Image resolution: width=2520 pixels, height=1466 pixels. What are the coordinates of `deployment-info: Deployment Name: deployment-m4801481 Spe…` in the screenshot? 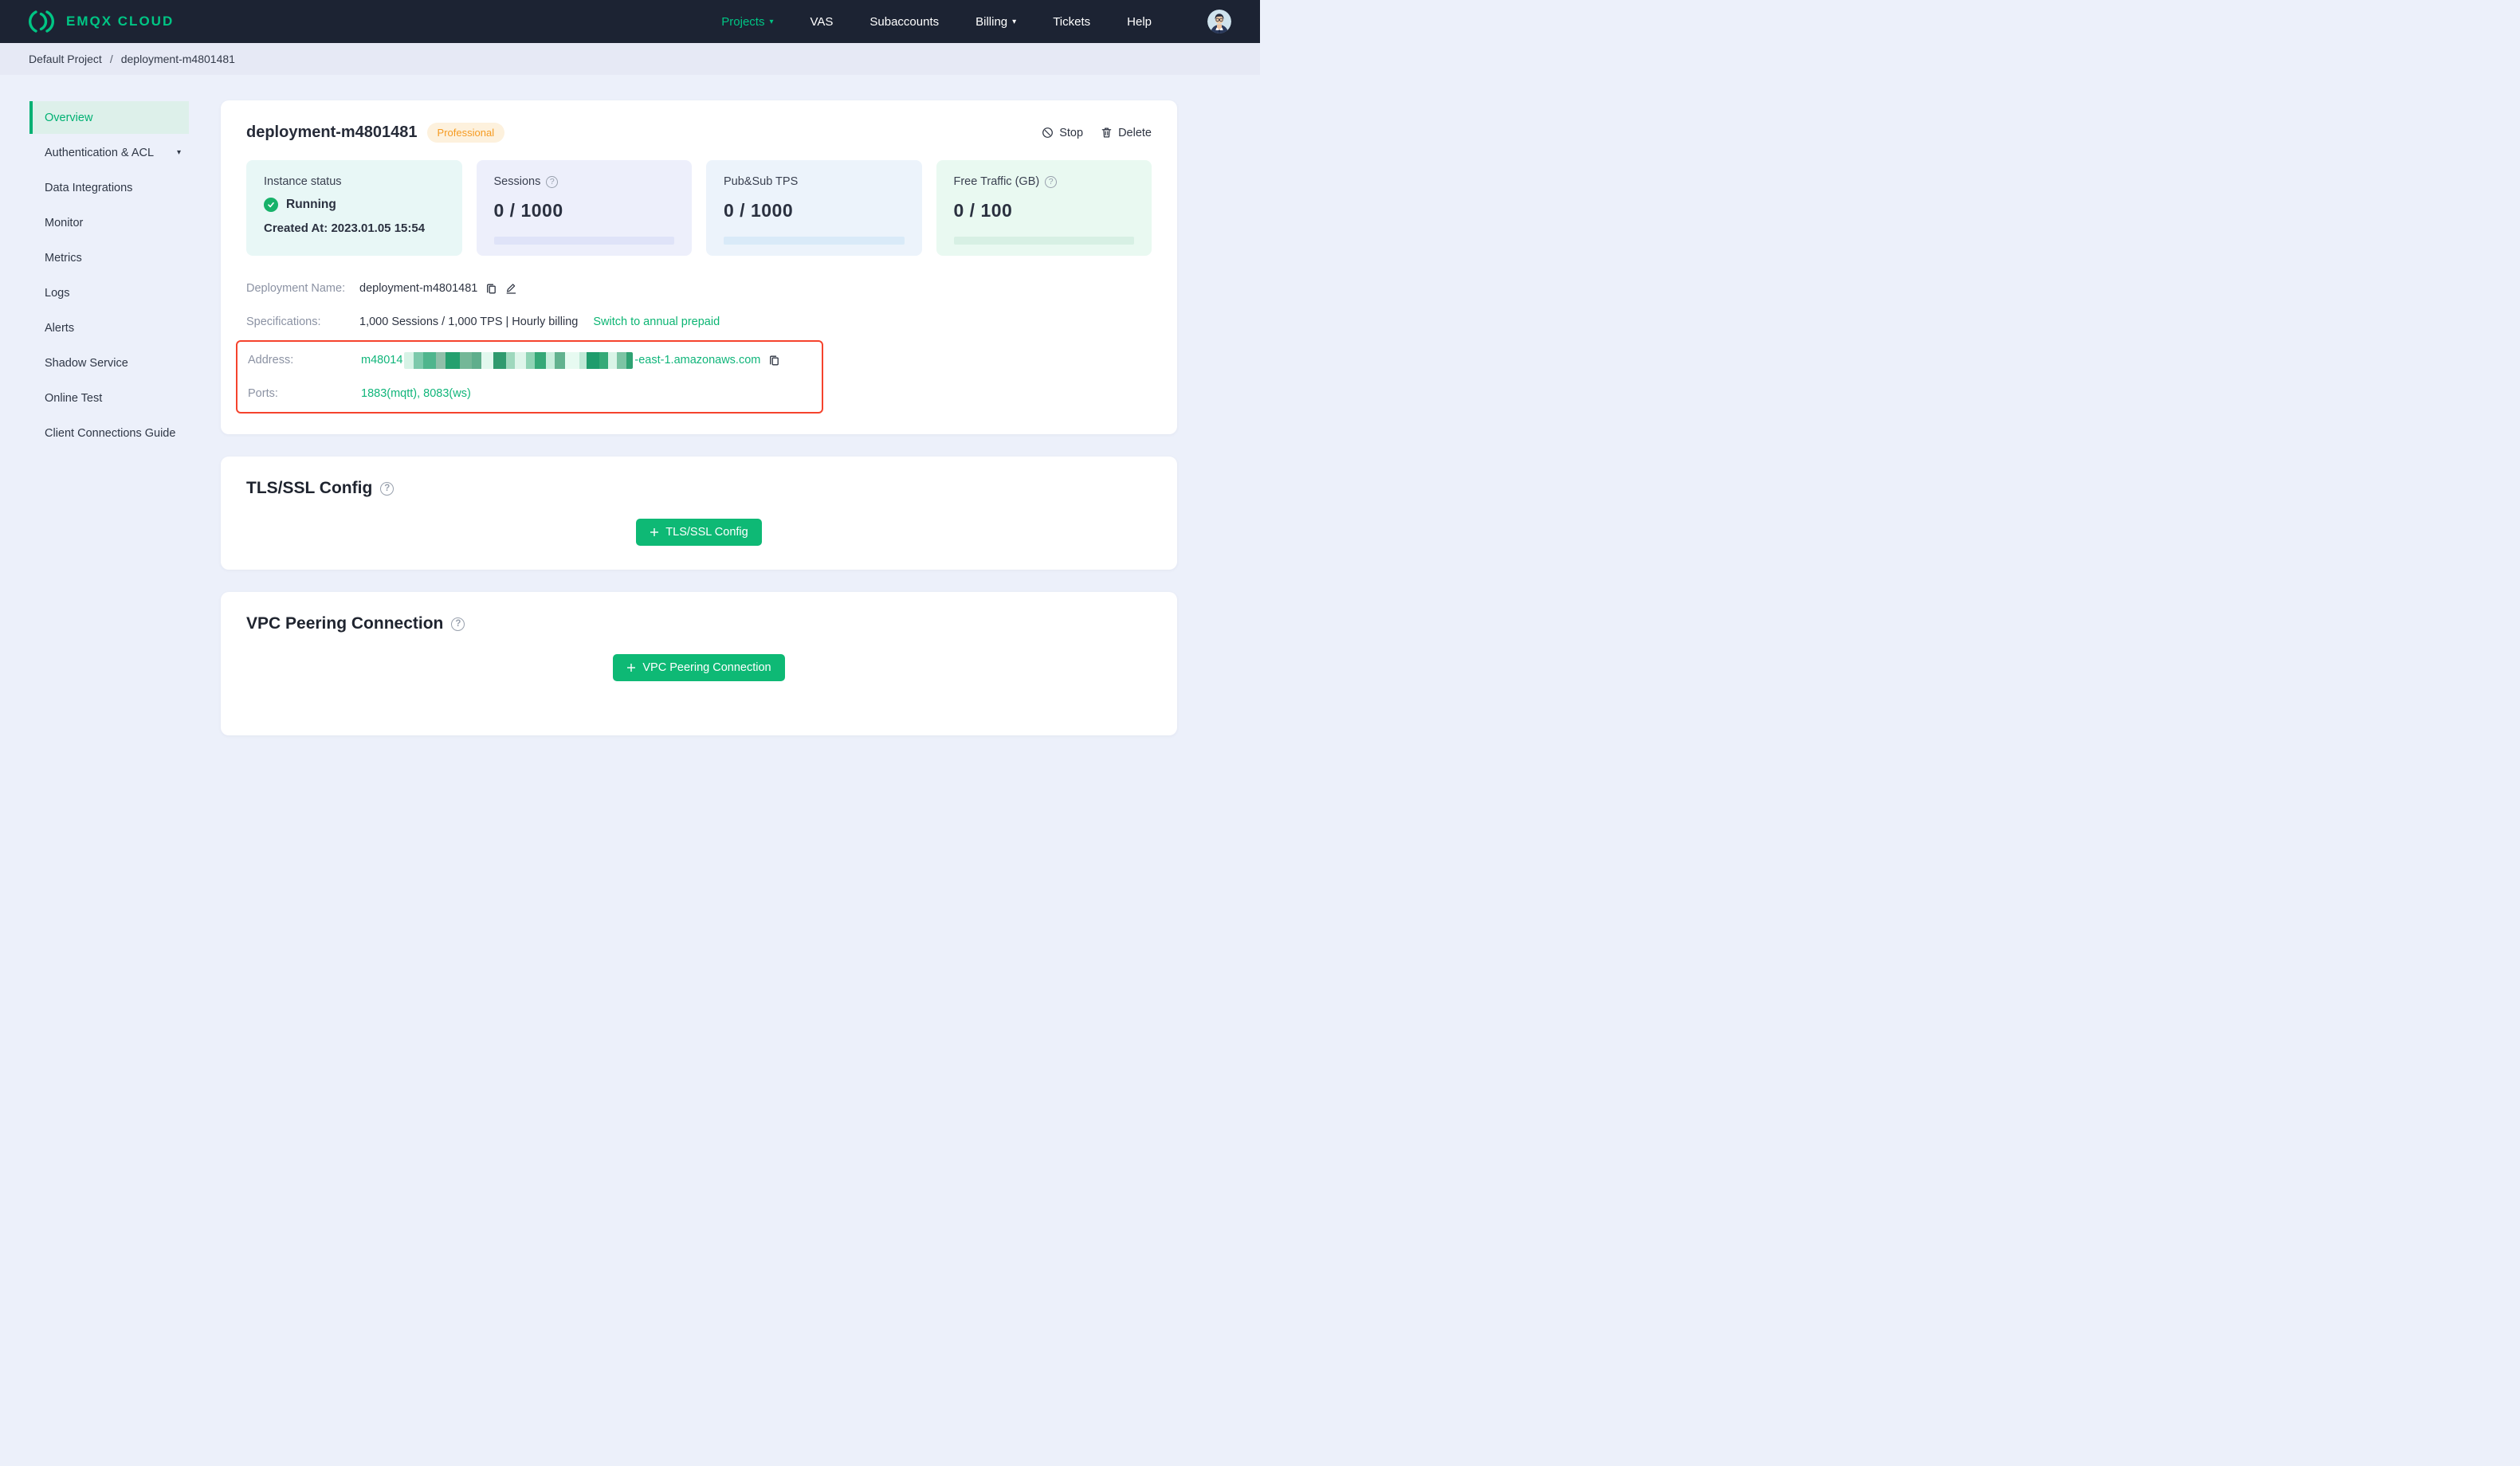 It's located at (694, 353).